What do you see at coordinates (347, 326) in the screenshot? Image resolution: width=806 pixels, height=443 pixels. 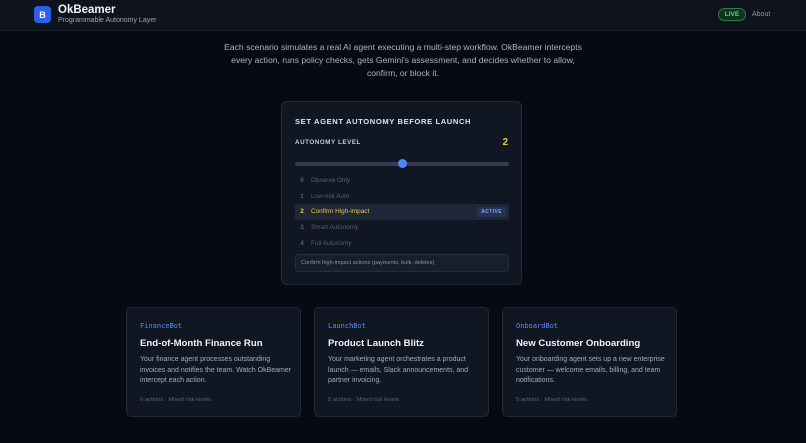 I see `agent-name: LaunchBot` at bounding box center [347, 326].